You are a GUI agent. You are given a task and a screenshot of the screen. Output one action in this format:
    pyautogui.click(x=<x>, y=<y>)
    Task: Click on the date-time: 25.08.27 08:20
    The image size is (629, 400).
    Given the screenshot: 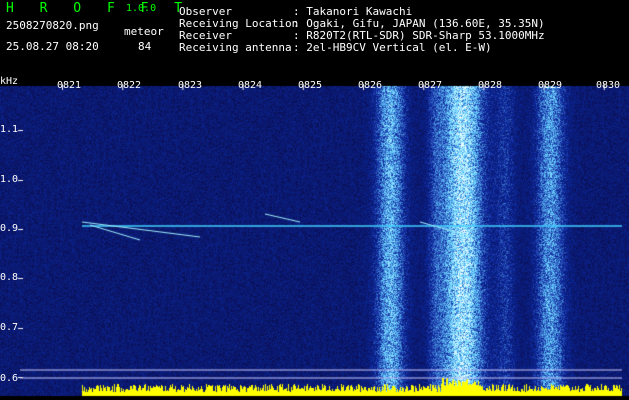 What is the action you would take?
    pyautogui.click(x=52, y=46)
    